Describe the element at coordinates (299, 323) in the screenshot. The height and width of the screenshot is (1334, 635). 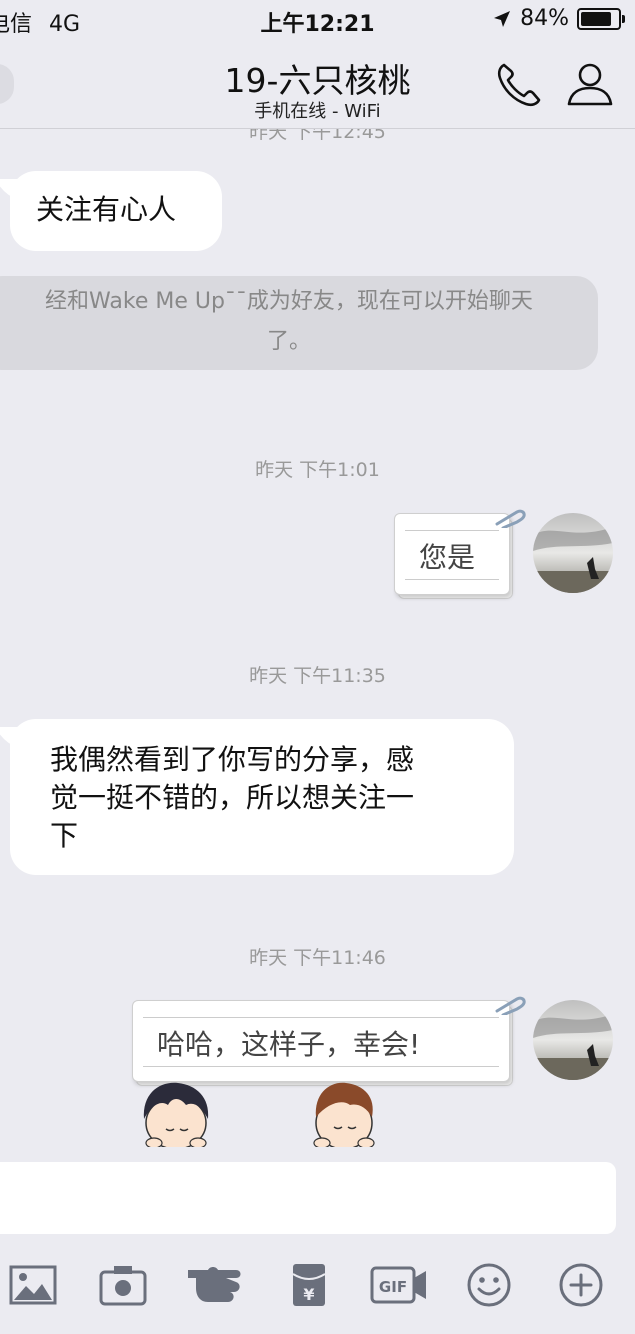
I see `system-notice: 经和Wake Me Up¯¯成为好友，现在可以开始聊天 了。` at that location.